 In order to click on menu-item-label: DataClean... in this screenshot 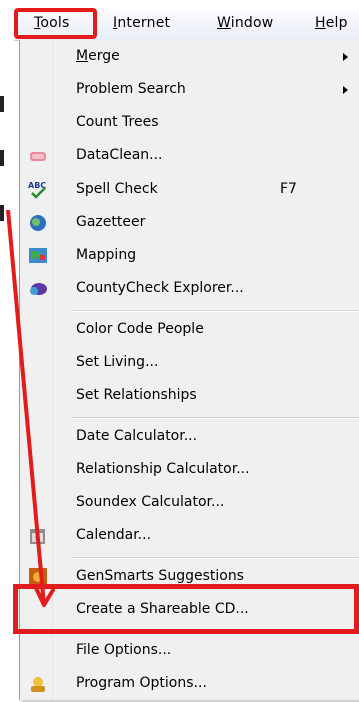, I will do `click(119, 155)`.